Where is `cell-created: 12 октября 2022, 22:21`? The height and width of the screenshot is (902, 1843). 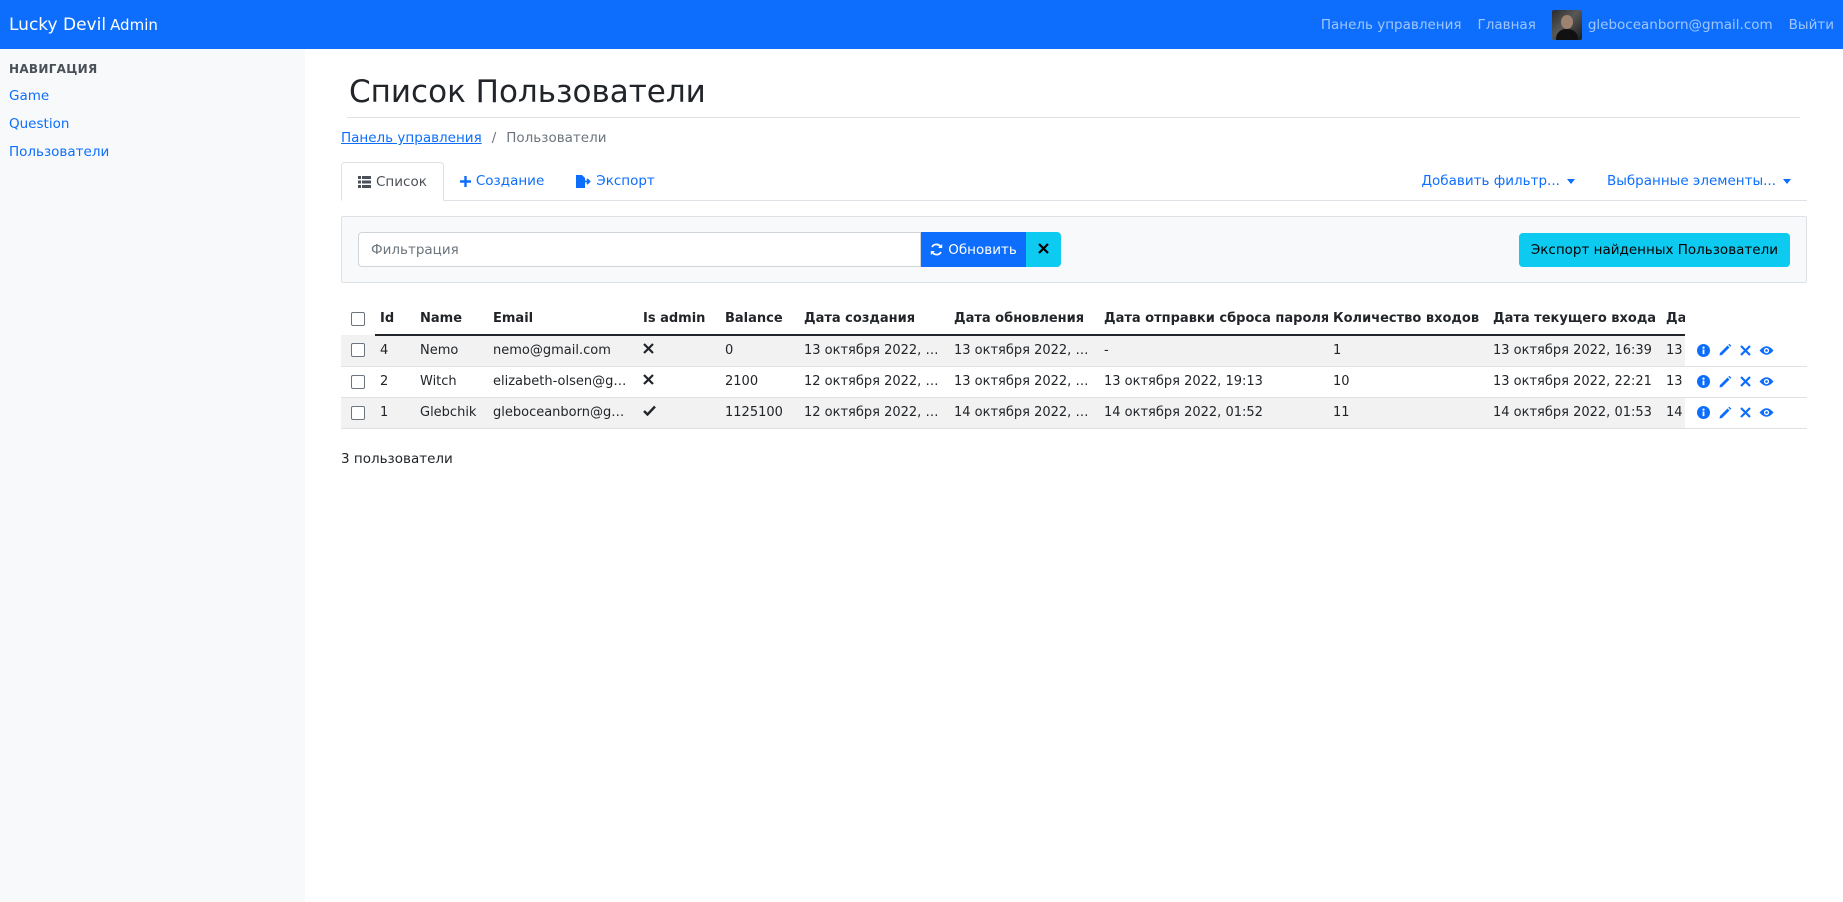 cell-created: 12 октября 2022, 22:21 is located at coordinates (874, 382).